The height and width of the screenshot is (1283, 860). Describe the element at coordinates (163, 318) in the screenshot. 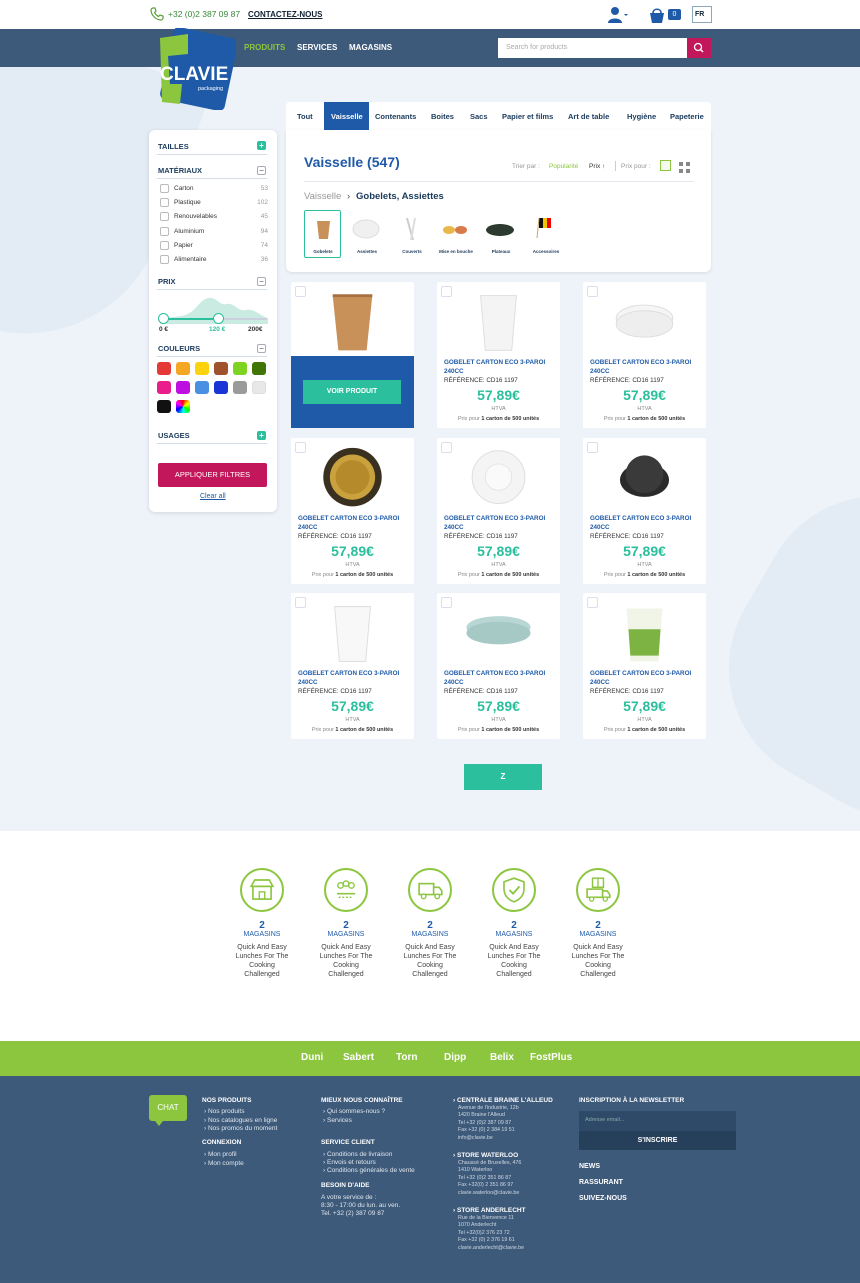

I see `price-slider-min-handle` at that location.